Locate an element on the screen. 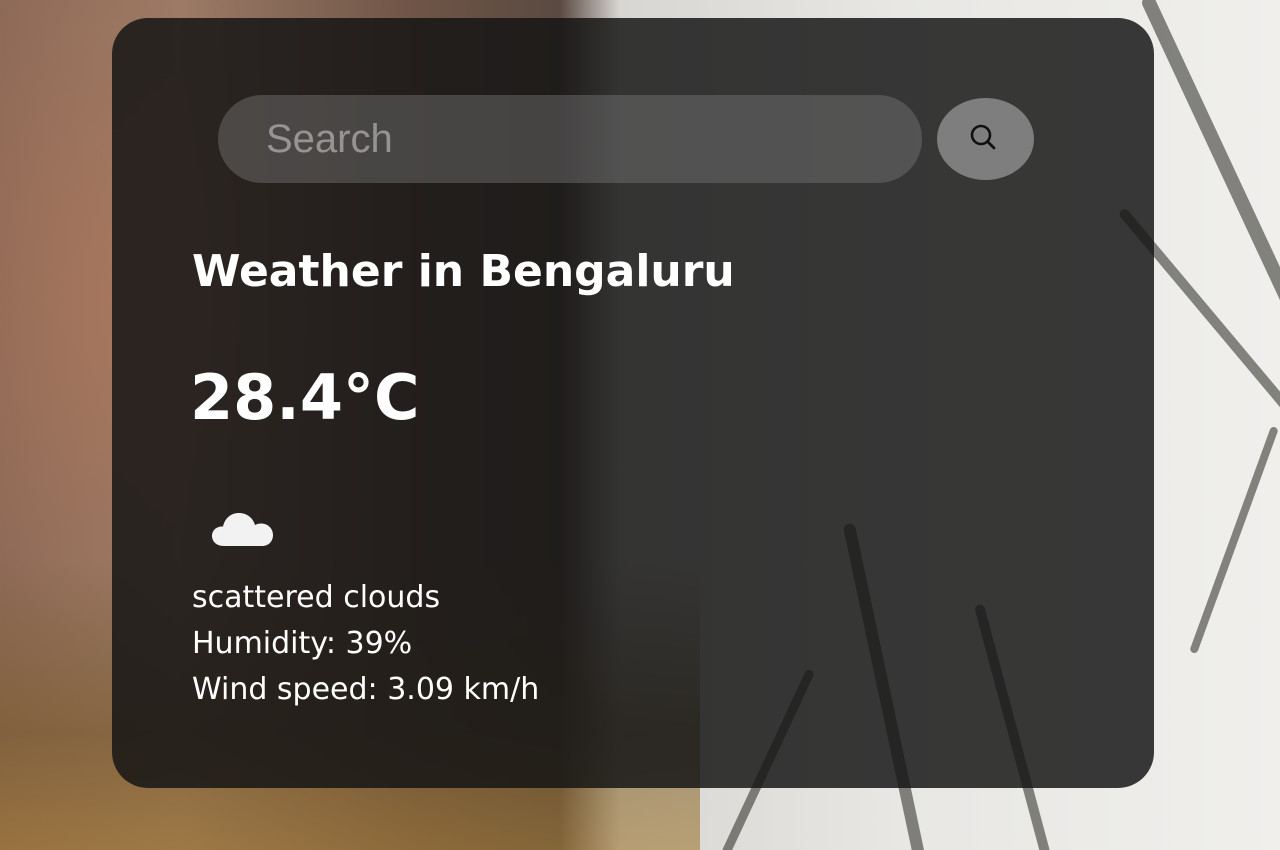 This screenshot has height=850, width=1280. search-bar is located at coordinates (626, 138).